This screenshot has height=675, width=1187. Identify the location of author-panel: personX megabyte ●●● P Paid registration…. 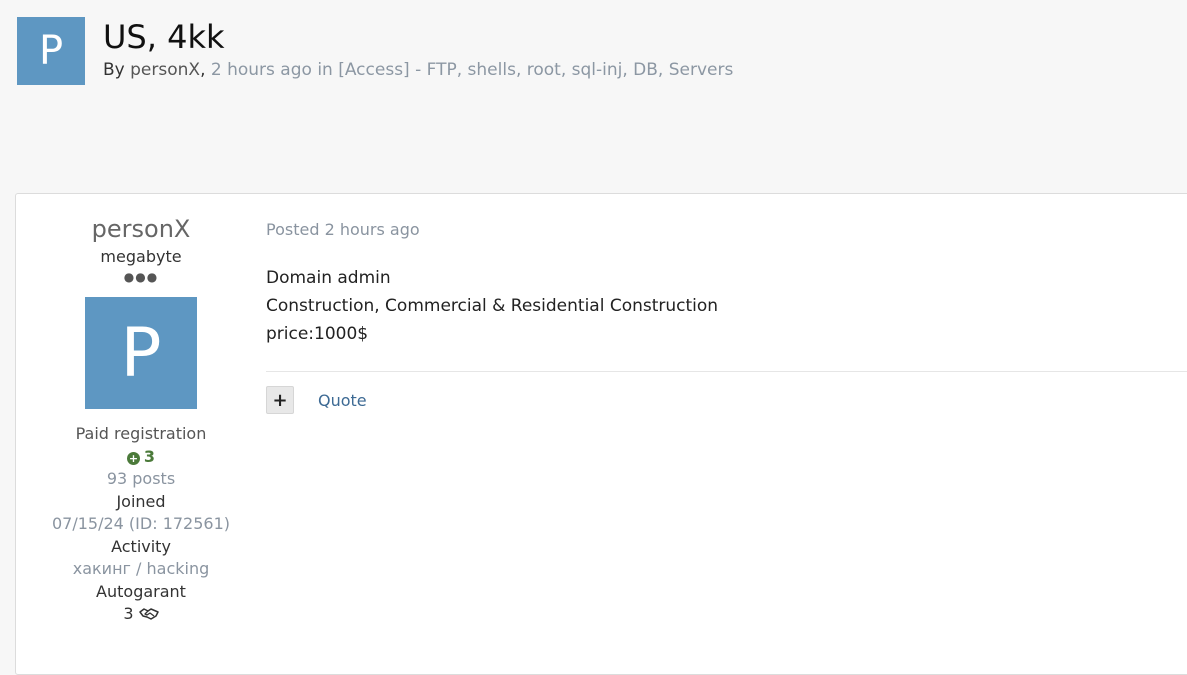
(141, 411).